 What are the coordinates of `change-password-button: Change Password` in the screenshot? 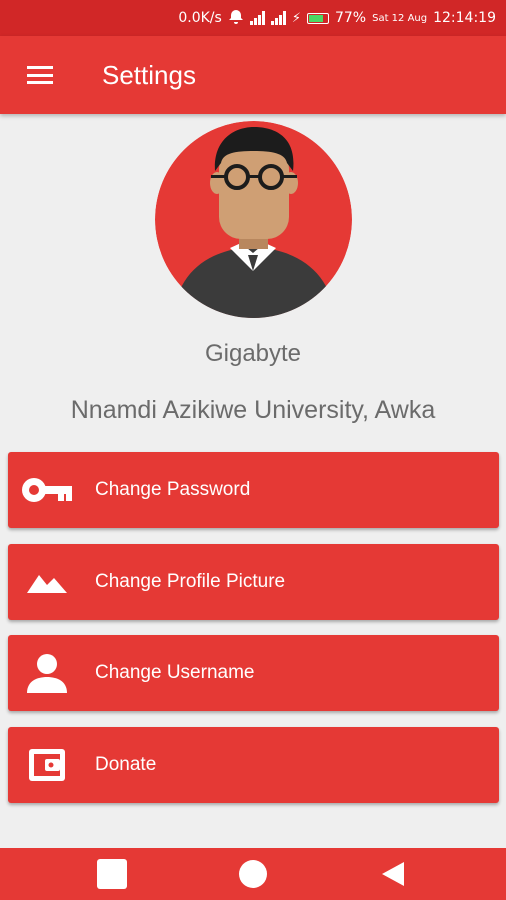 It's located at (253, 490).